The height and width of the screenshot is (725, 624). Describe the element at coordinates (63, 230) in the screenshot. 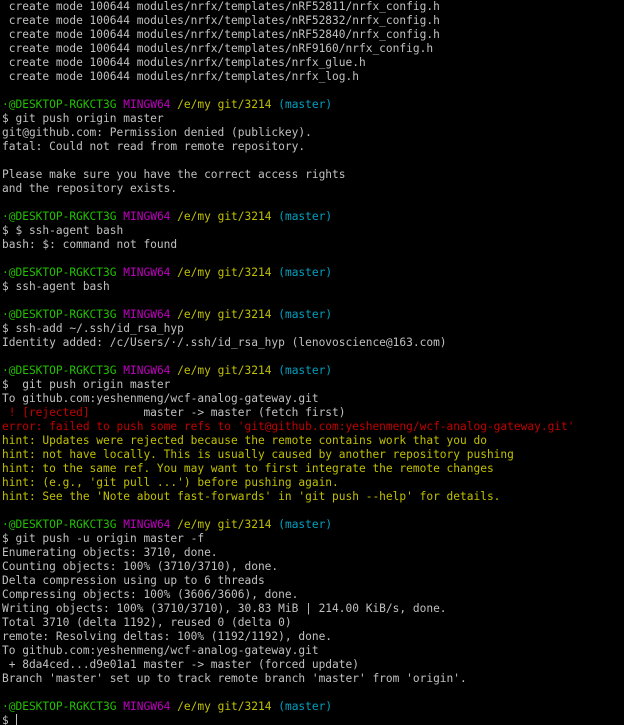

I see `command-line: $ $ ssh-agent bash` at that location.